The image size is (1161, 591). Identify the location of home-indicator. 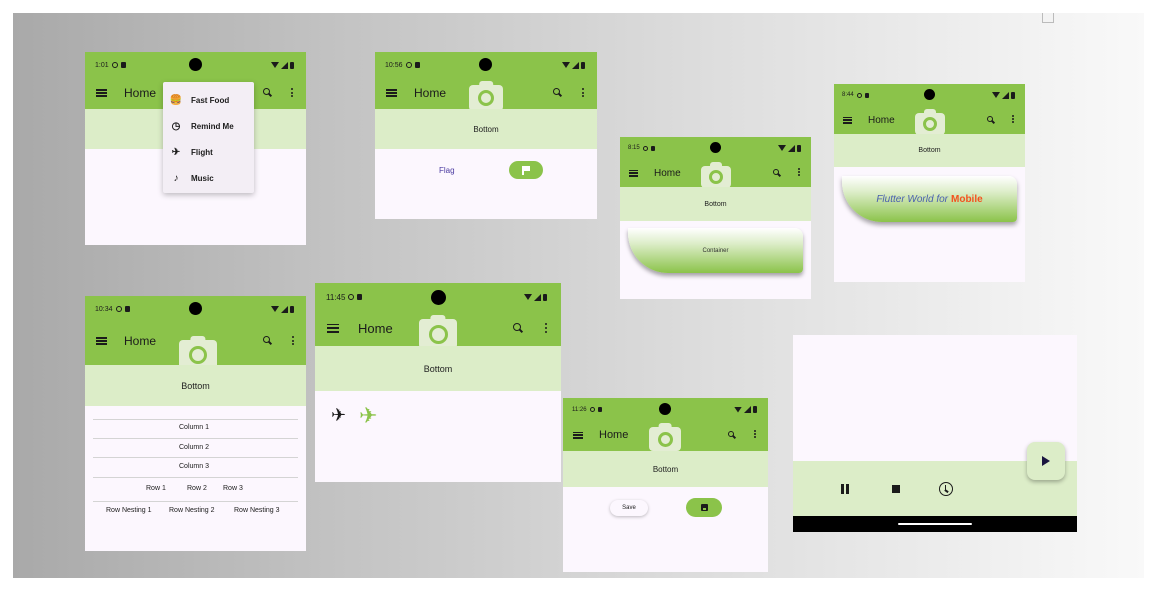
(935, 524).